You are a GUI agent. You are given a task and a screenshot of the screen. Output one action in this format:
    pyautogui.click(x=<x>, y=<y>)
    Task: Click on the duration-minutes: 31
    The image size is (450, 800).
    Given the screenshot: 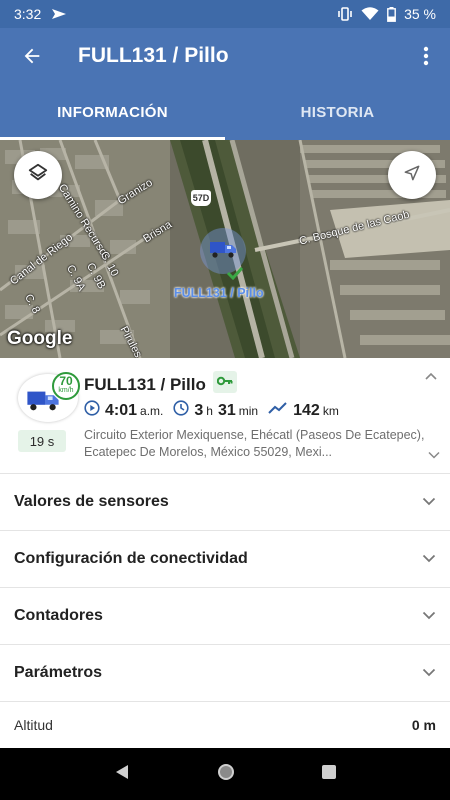 What is the action you would take?
    pyautogui.click(x=226, y=410)
    